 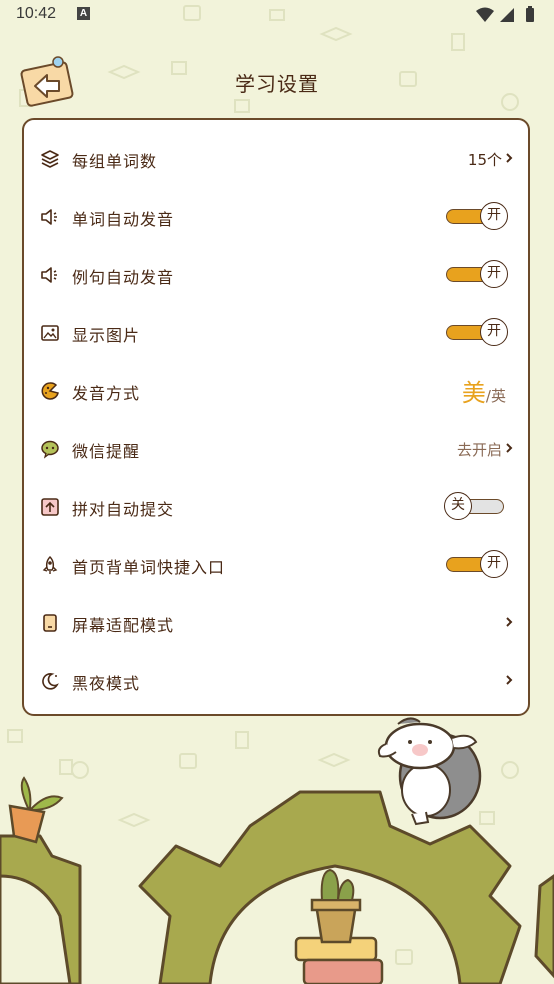 What do you see at coordinates (50, 564) in the screenshot?
I see `rocket-icon` at bounding box center [50, 564].